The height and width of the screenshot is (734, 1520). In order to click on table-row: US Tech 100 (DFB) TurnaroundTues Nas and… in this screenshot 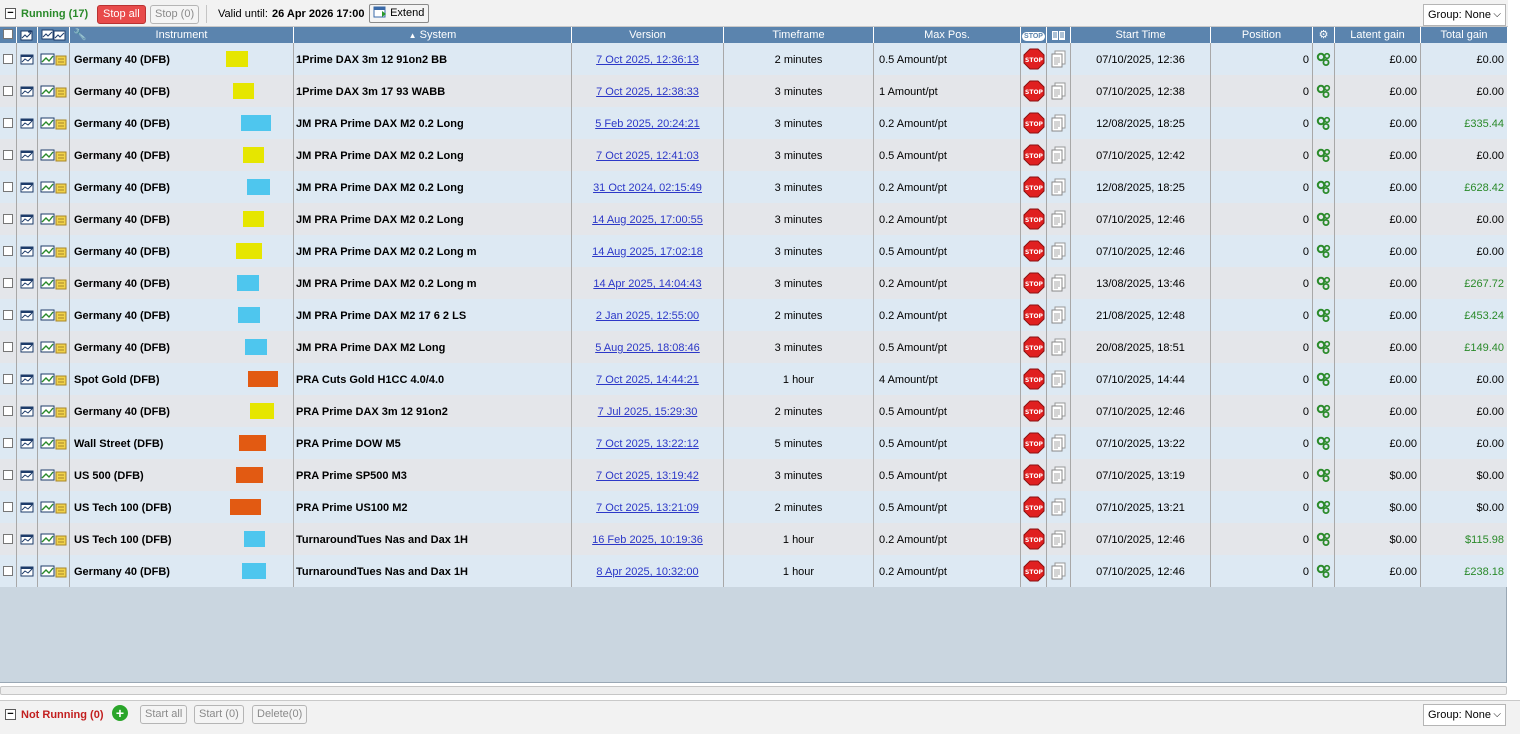, I will do `click(753, 539)`.